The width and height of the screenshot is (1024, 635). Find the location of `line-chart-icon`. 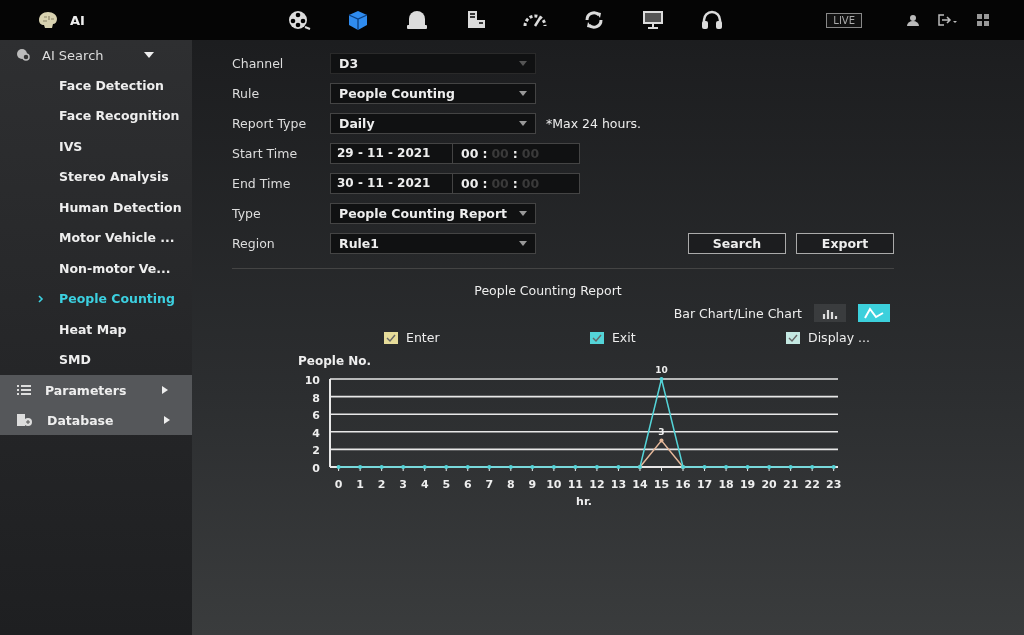

line-chart-icon is located at coordinates (874, 313).